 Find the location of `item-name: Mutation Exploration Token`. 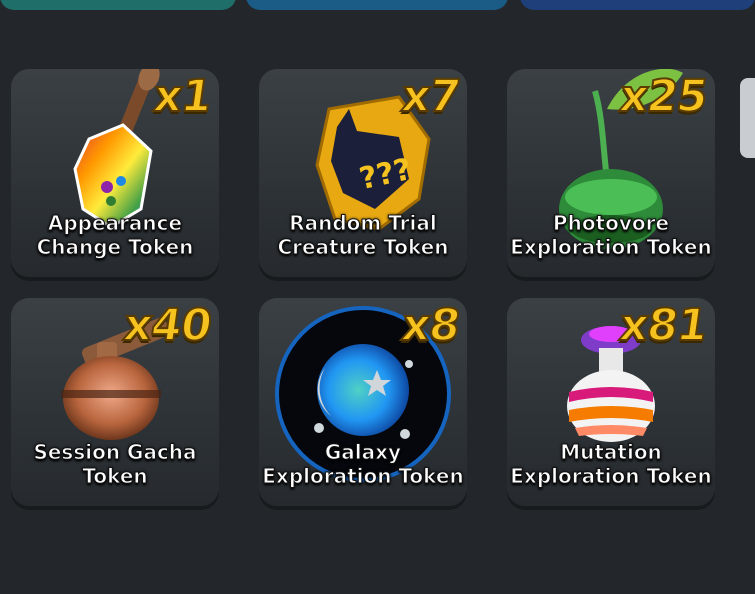

item-name: Mutation Exploration Token is located at coordinates (611, 464).